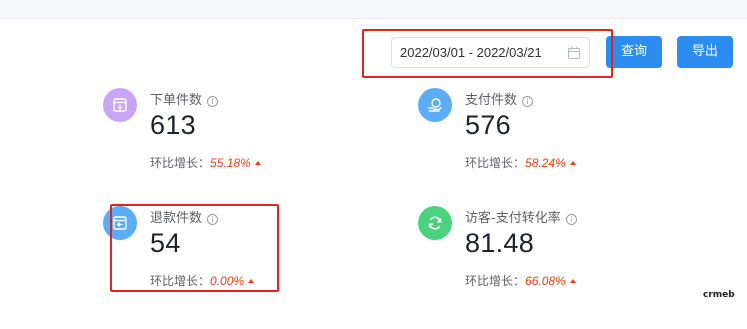 The image size is (747, 329). What do you see at coordinates (435, 105) in the screenshot?
I see `payment-hand-icon` at bounding box center [435, 105].